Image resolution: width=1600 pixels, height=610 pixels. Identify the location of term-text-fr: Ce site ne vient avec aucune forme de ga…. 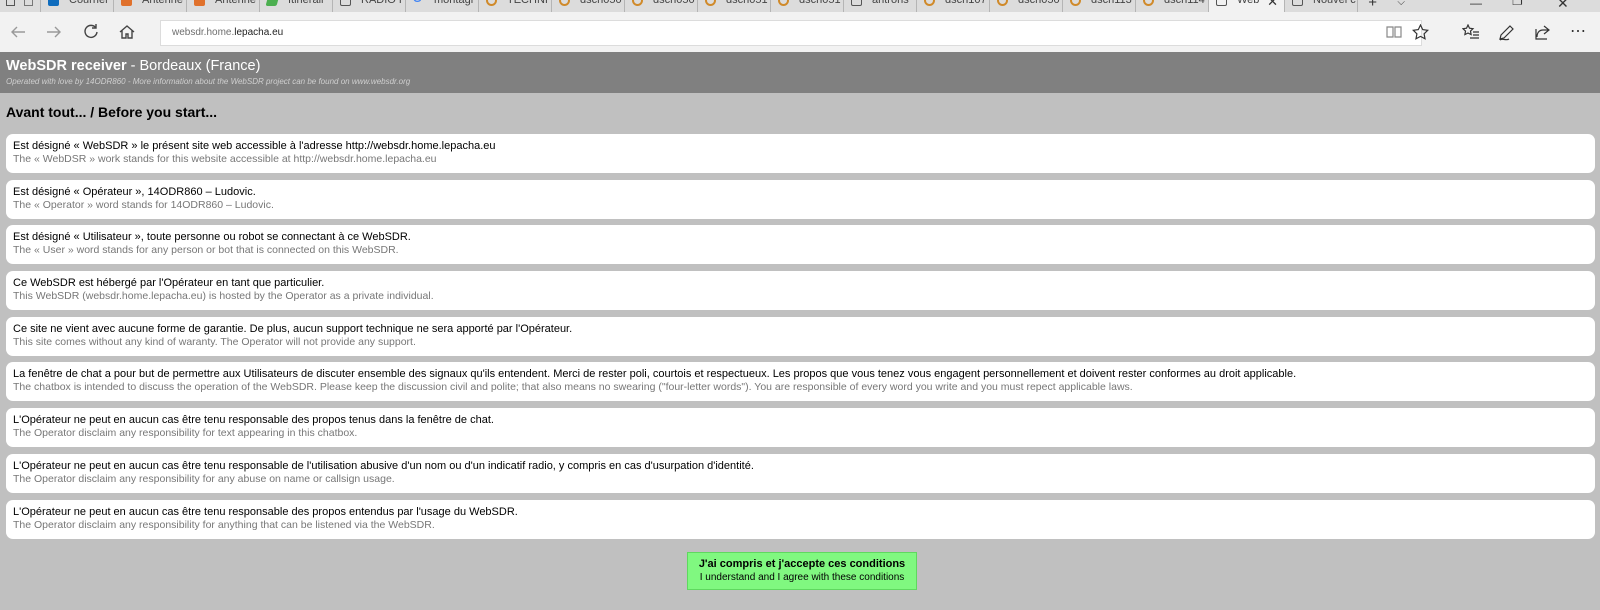
(293, 328).